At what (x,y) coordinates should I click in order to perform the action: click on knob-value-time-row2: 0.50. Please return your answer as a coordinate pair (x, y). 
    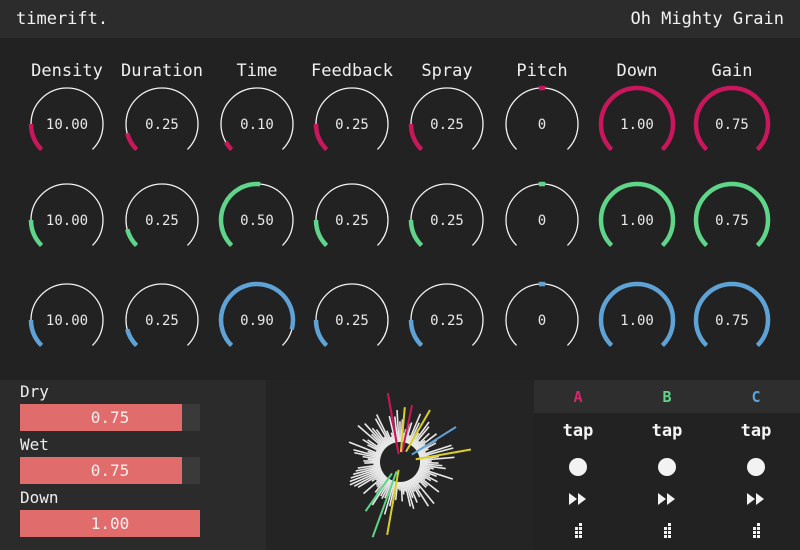
    Looking at the image, I should click on (257, 221).